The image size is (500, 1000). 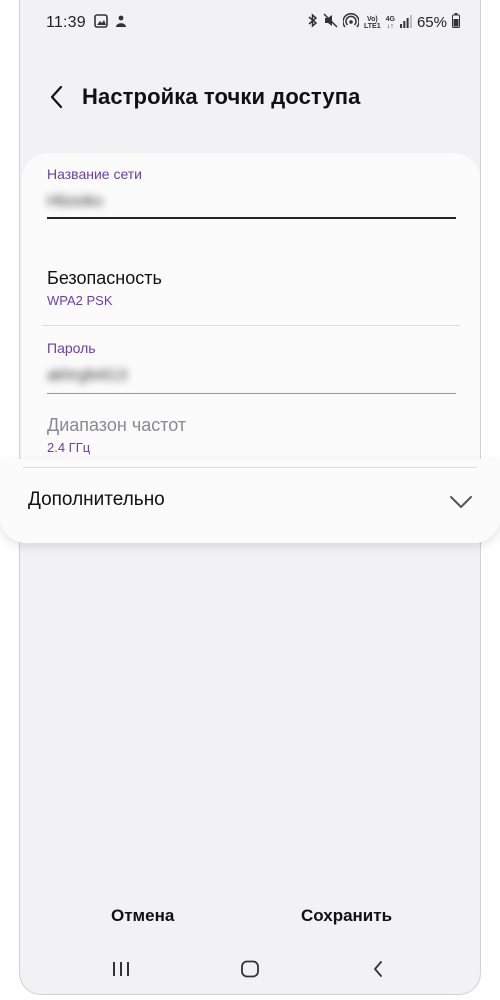 What do you see at coordinates (251, 393) in the screenshot?
I see `password-underline` at bounding box center [251, 393].